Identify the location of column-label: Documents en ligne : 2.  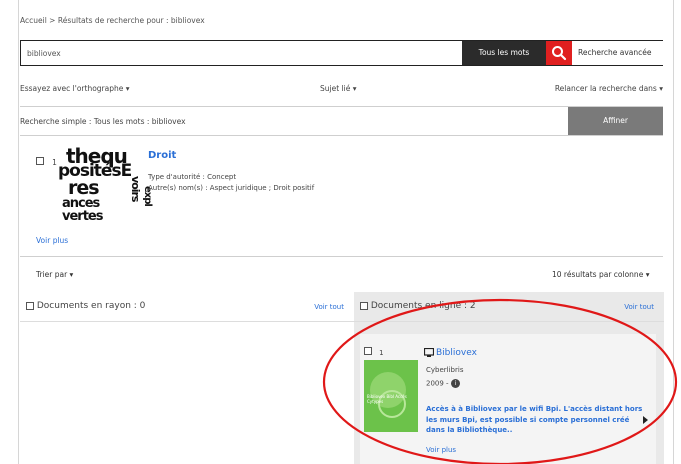
(418, 306).